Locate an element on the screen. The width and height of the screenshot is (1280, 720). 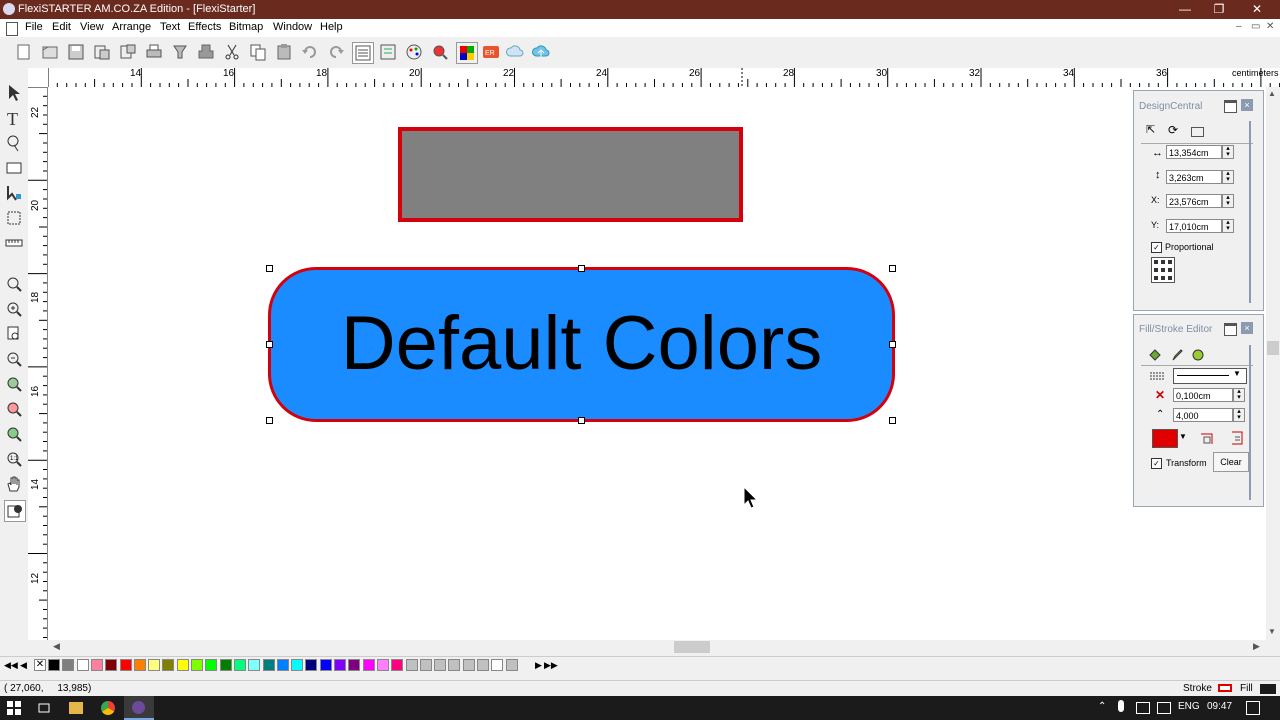
file-explorer-icon is located at coordinates (76, 708).